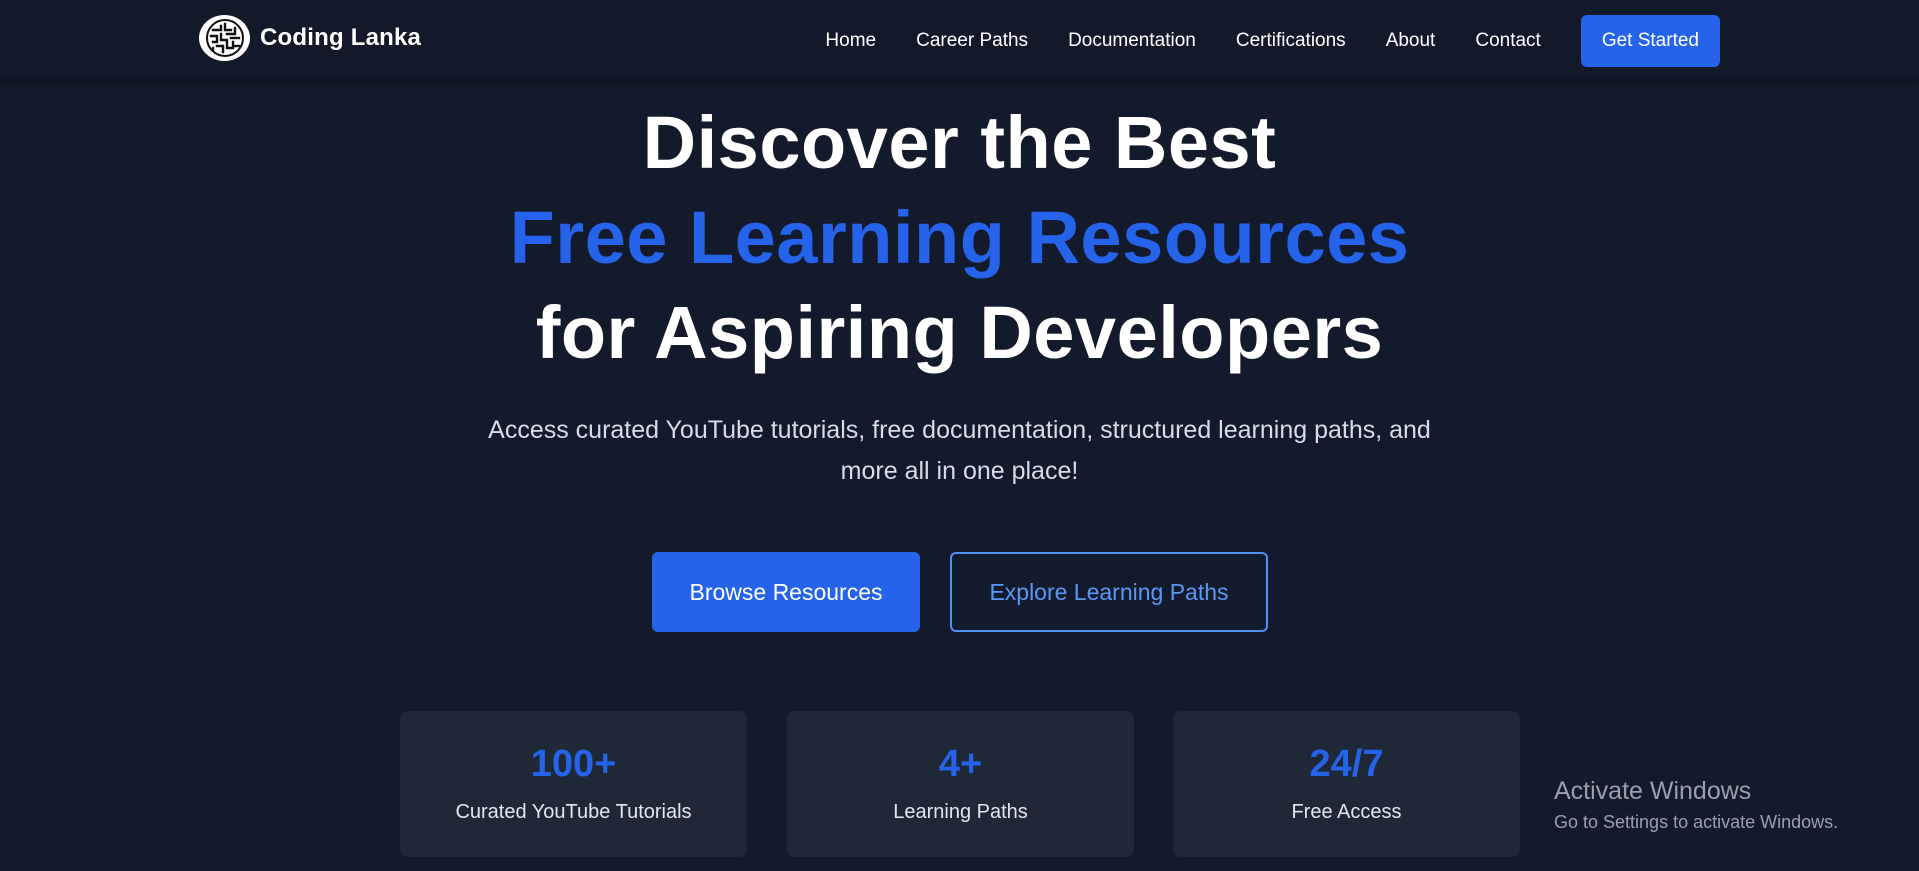  Describe the element at coordinates (786, 592) in the screenshot. I see `browse-resources-button: Browse Resources` at that location.